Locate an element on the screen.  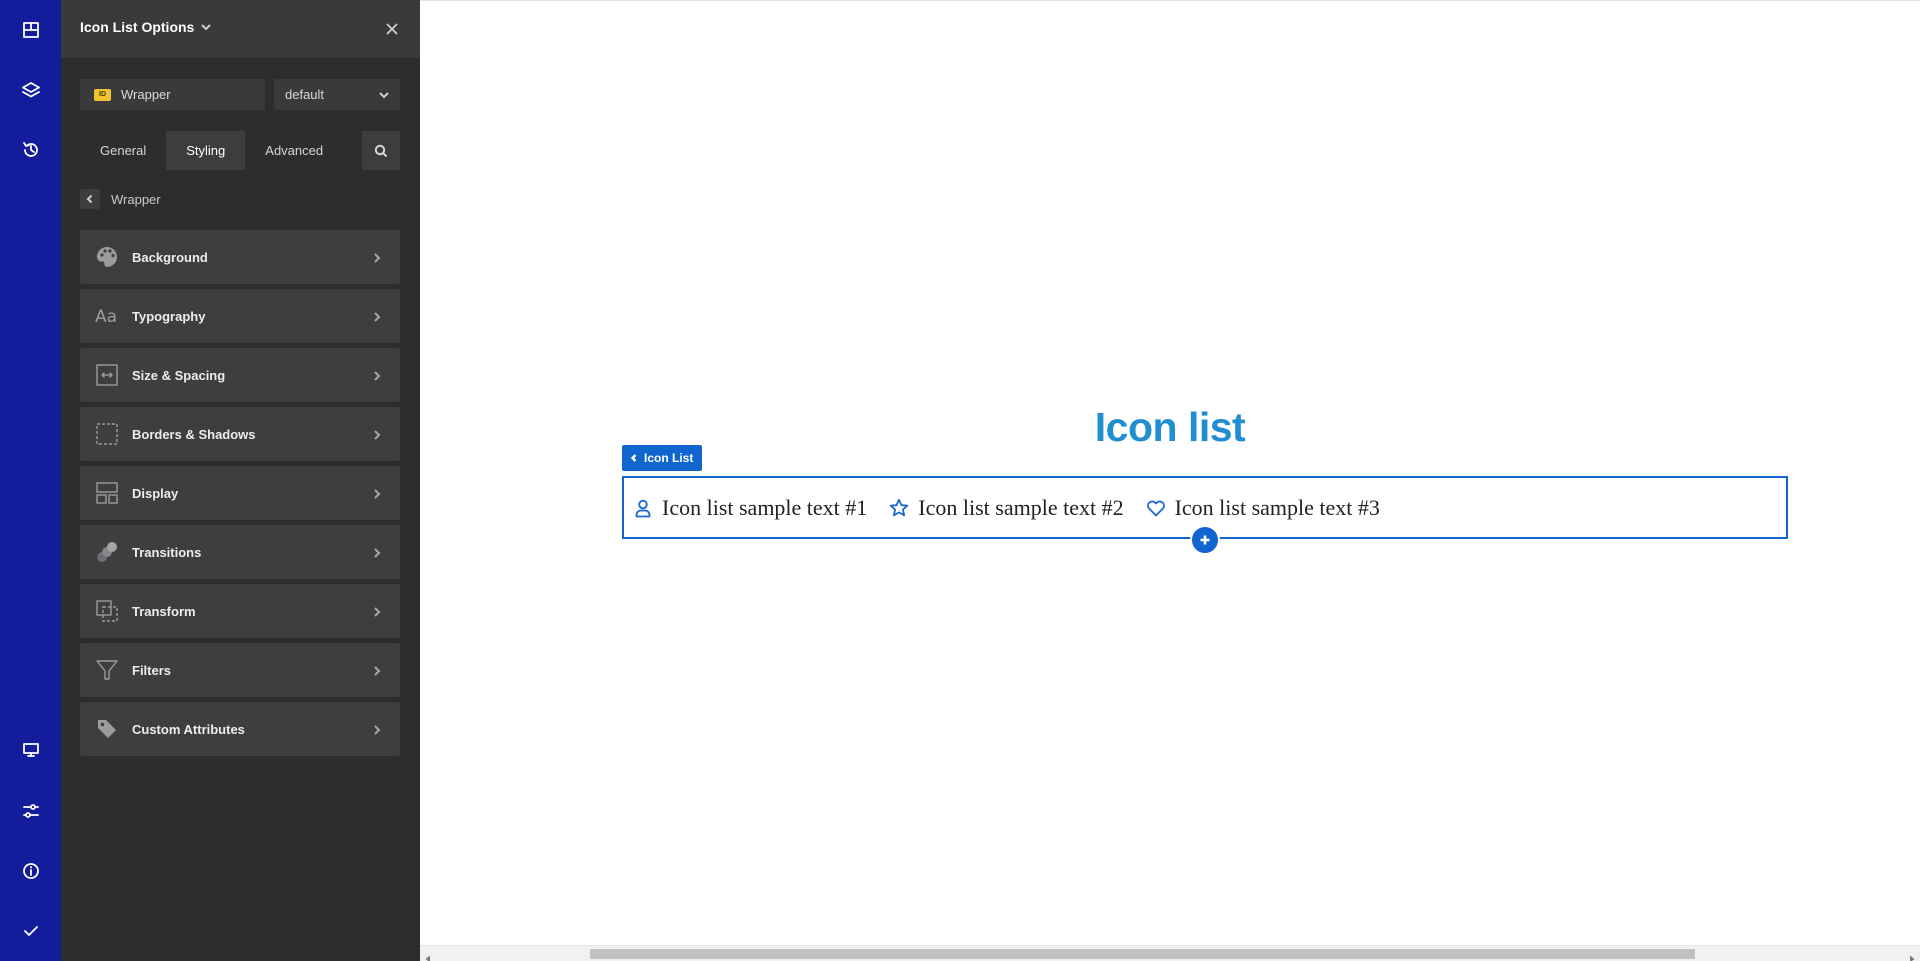
history-button is located at coordinates (30, 150).